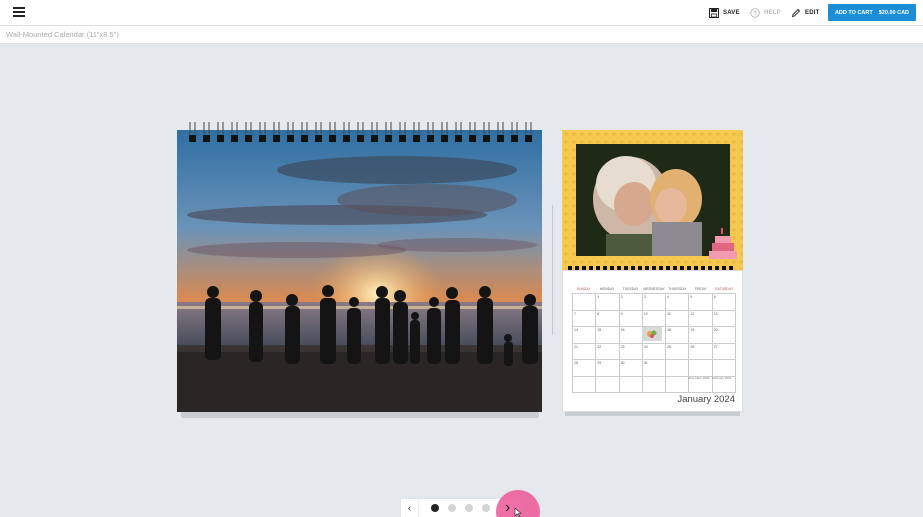  I want to click on day-cell: 22, so click(608, 351).